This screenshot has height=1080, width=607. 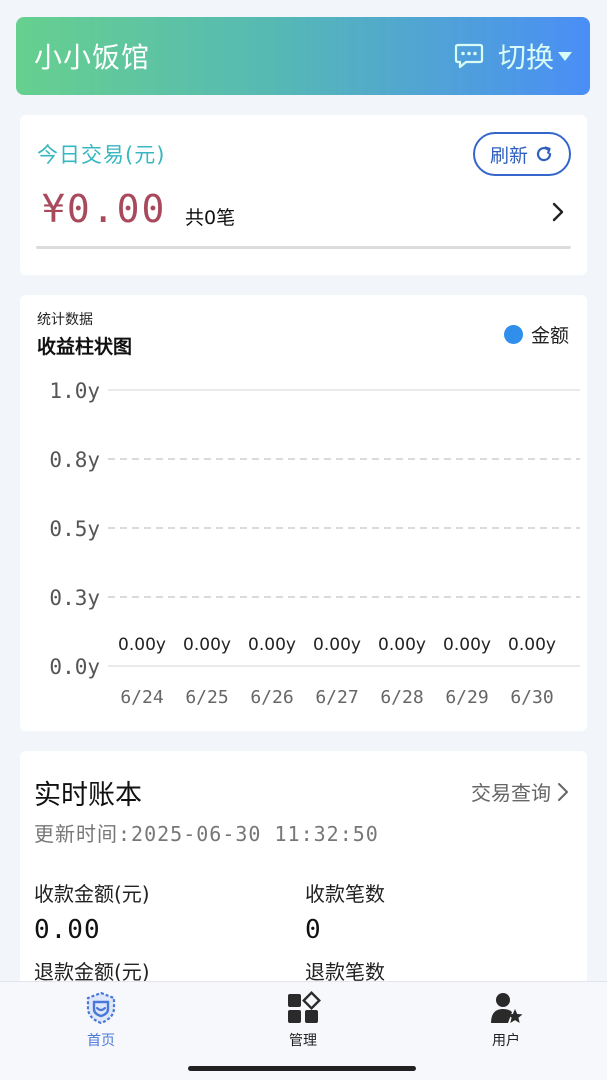 What do you see at coordinates (303, 247) in the screenshot?
I see `divider` at bounding box center [303, 247].